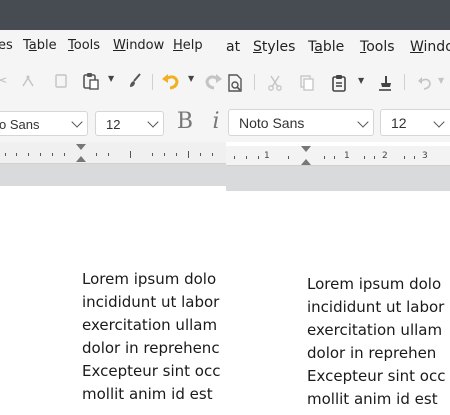  I want to click on redo-icon, so click(213, 81).